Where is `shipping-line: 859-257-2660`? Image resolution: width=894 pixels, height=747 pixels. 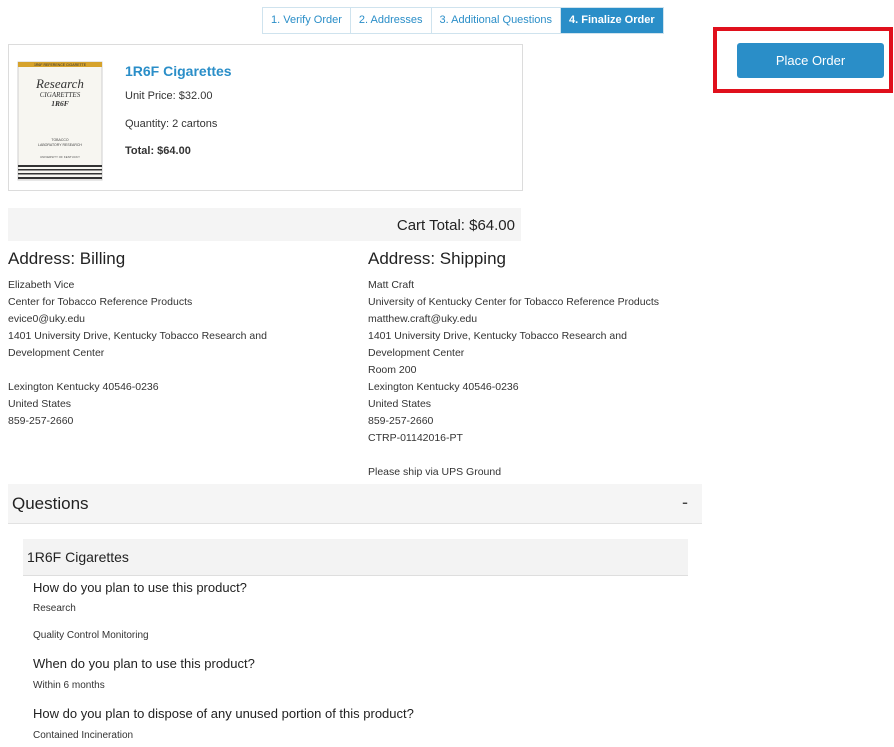
shipping-line: 859-257-2660 is located at coordinates (401, 421).